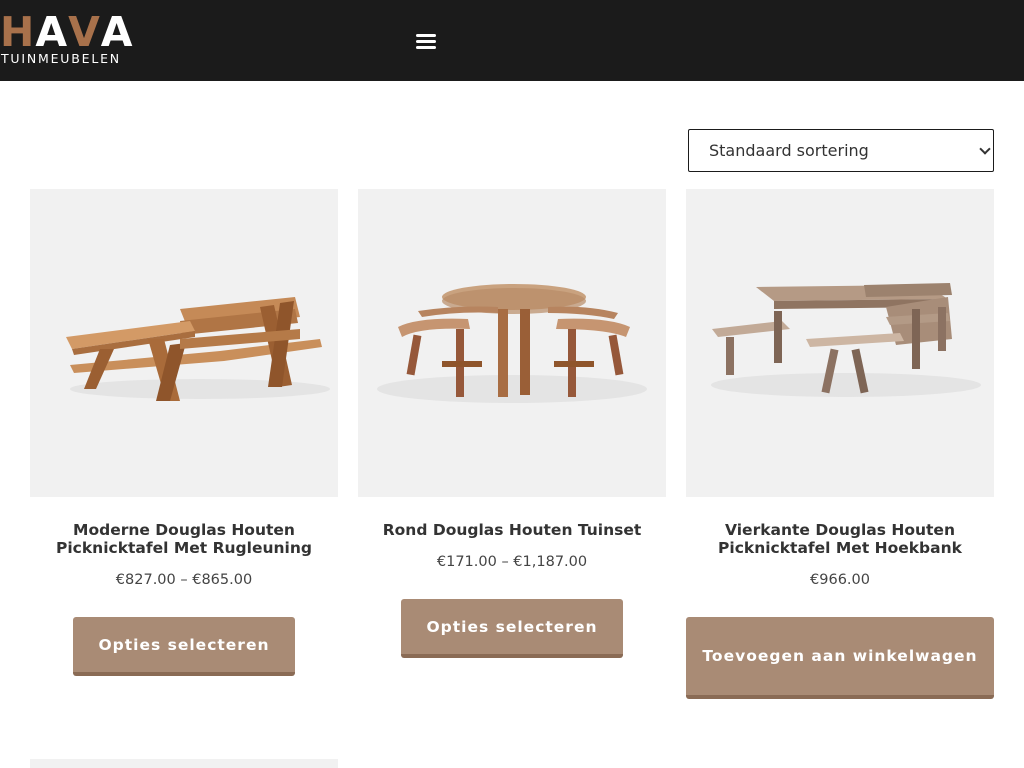 This screenshot has height=768, width=1024. Describe the element at coordinates (512, 562) in the screenshot. I see `product-price: €171.00 – €1,187.00` at that location.